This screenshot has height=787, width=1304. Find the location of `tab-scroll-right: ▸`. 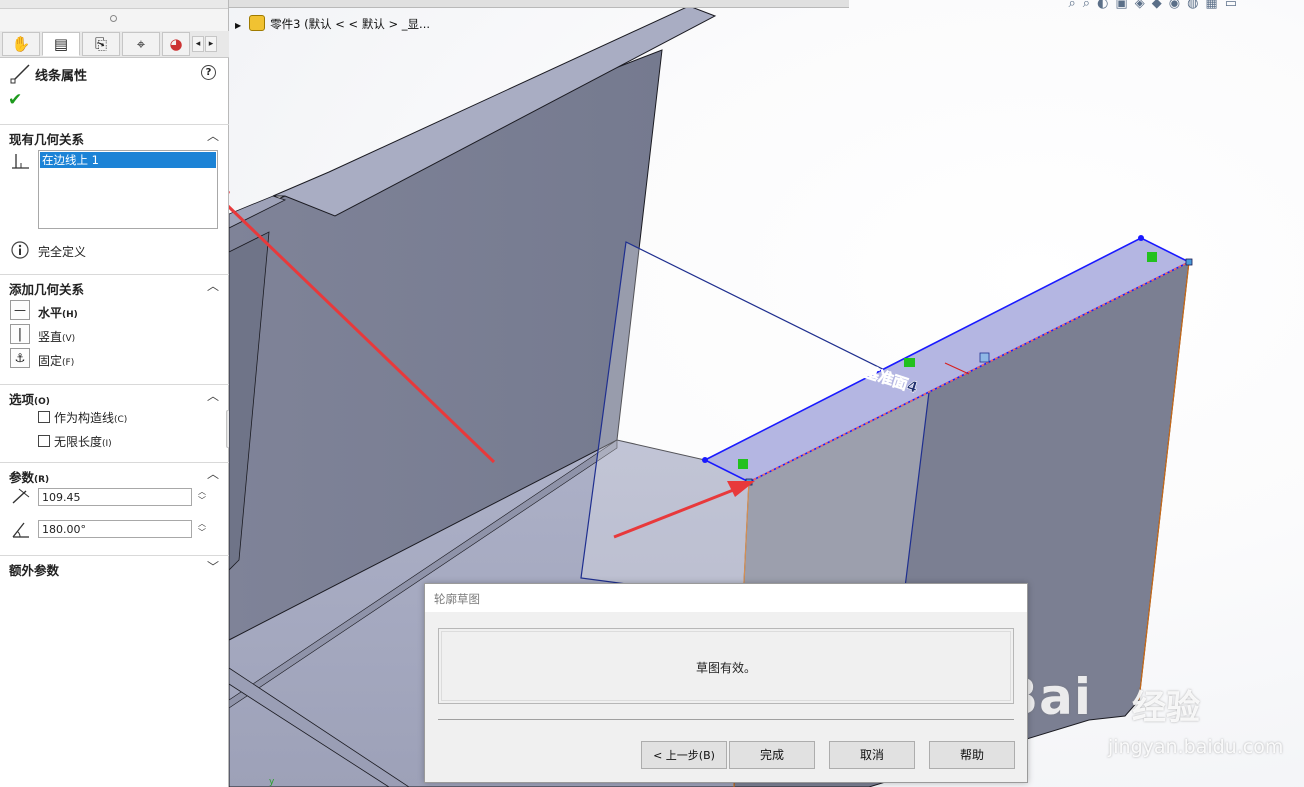

tab-scroll-right: ▸ is located at coordinates (211, 44).